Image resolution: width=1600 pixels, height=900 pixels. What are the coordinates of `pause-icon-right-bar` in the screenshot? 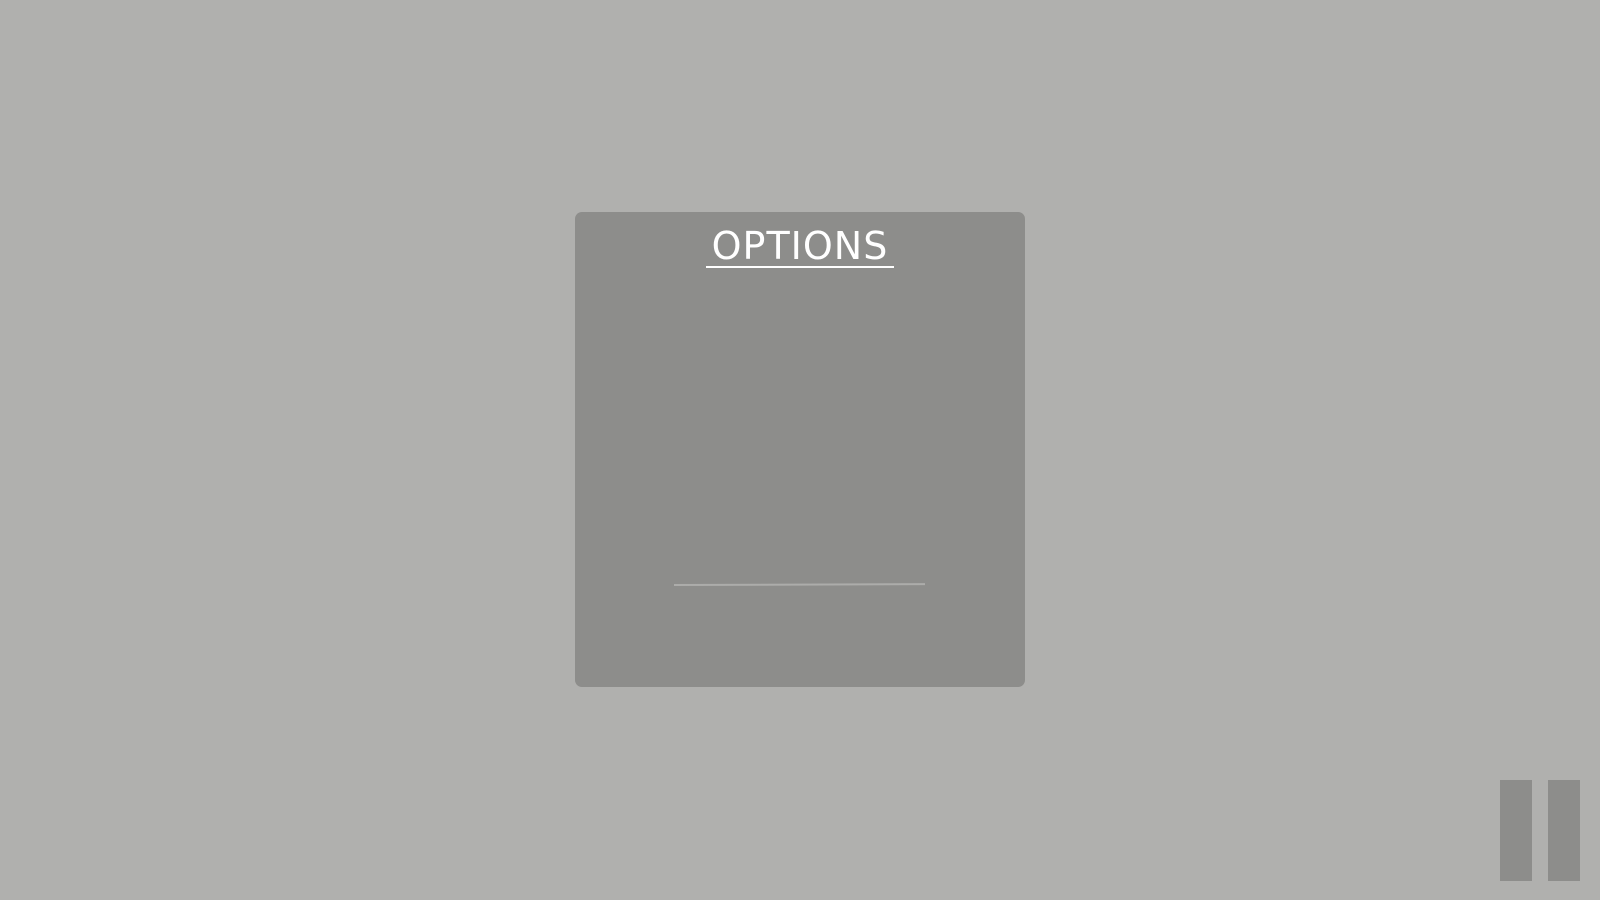 It's located at (1564, 830).